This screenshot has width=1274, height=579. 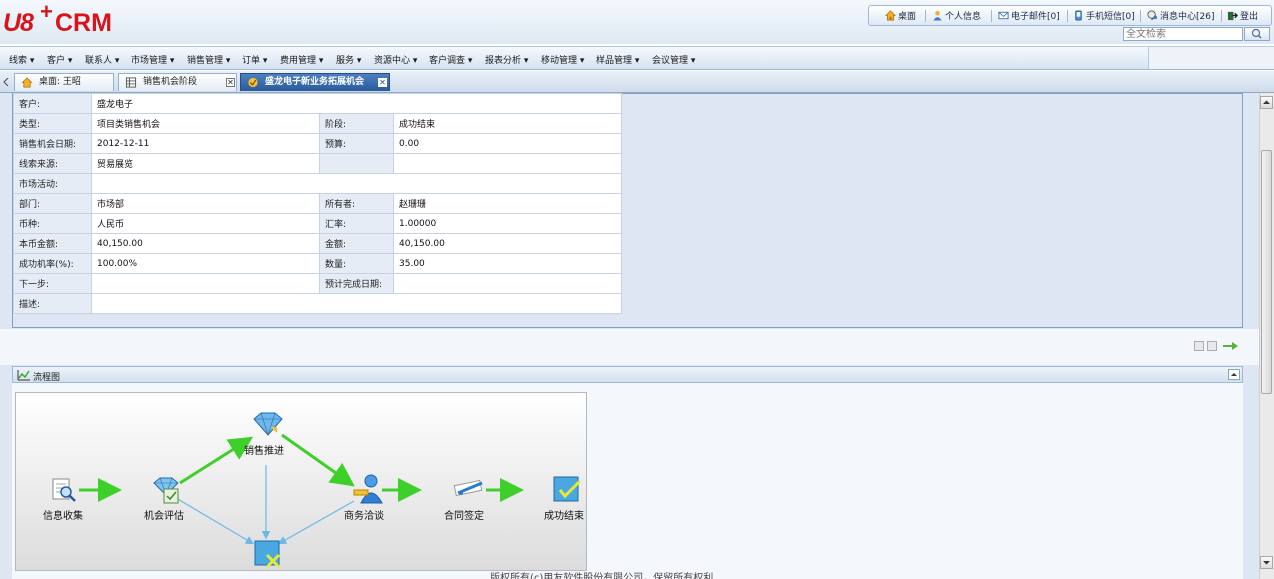 What do you see at coordinates (63, 514) in the screenshot?
I see `node-label-info: 信息收集` at bounding box center [63, 514].